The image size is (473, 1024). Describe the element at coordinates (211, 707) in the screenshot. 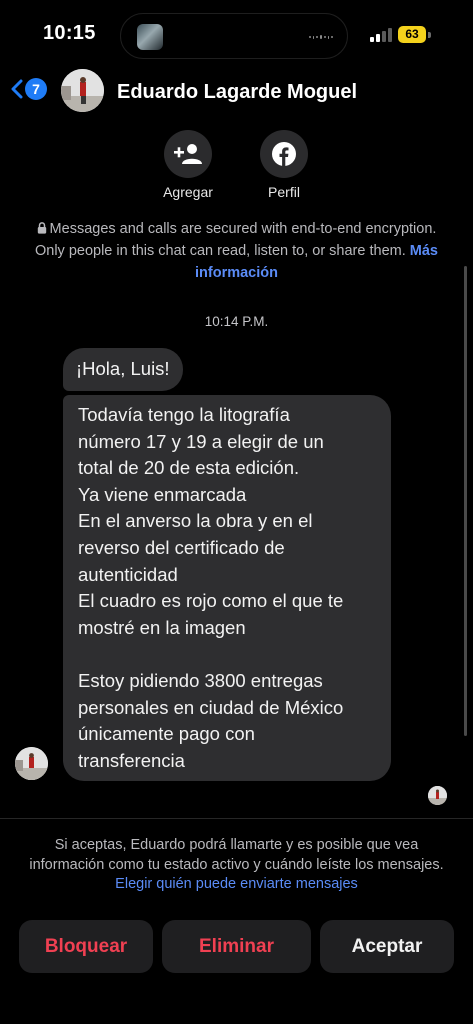

I see `message-line: personales en ciudad de México` at that location.